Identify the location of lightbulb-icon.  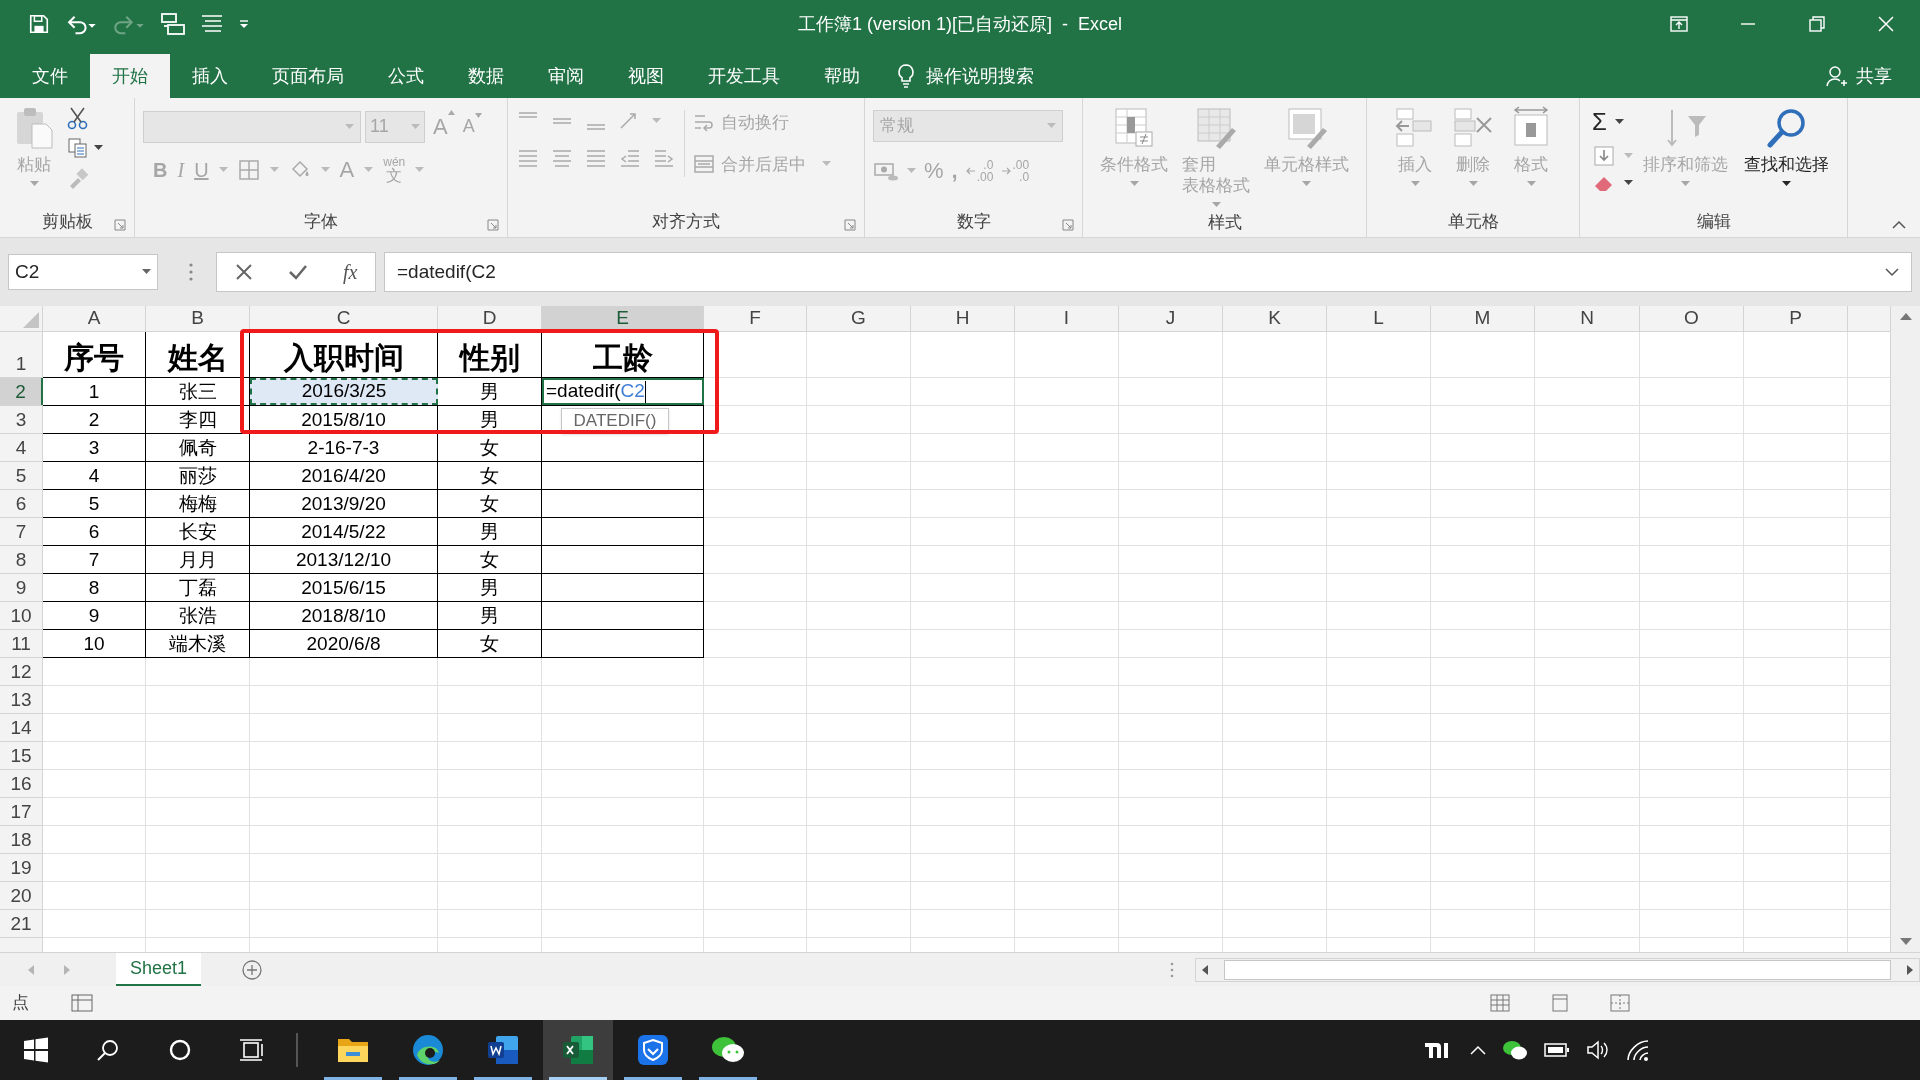
(906, 76).